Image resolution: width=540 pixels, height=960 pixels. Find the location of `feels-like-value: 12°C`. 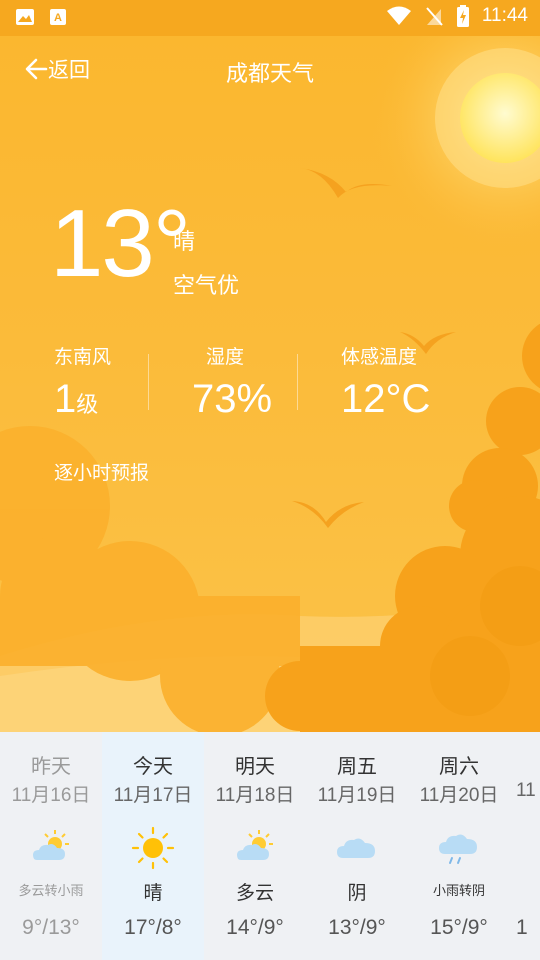

feels-like-value: 12°C is located at coordinates (386, 399).